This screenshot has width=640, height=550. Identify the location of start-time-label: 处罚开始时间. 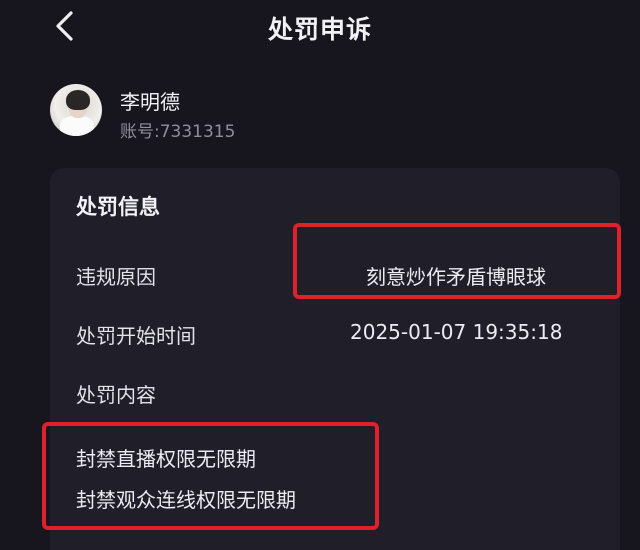
(136, 336).